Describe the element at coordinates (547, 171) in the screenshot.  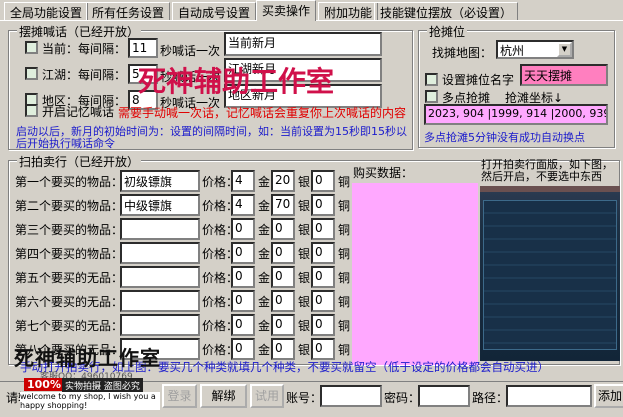
I see `auction-hint: 打开拍卖行面版，如下图，然后开启，不要选中东西` at that location.